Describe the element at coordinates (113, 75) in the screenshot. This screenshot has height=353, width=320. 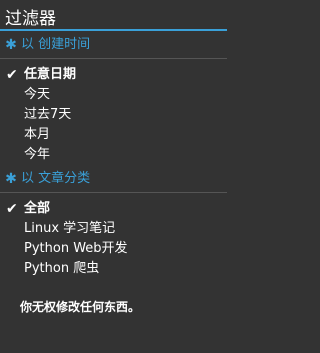
I see `filter-option-any-date: ✔ 任意日期` at that location.